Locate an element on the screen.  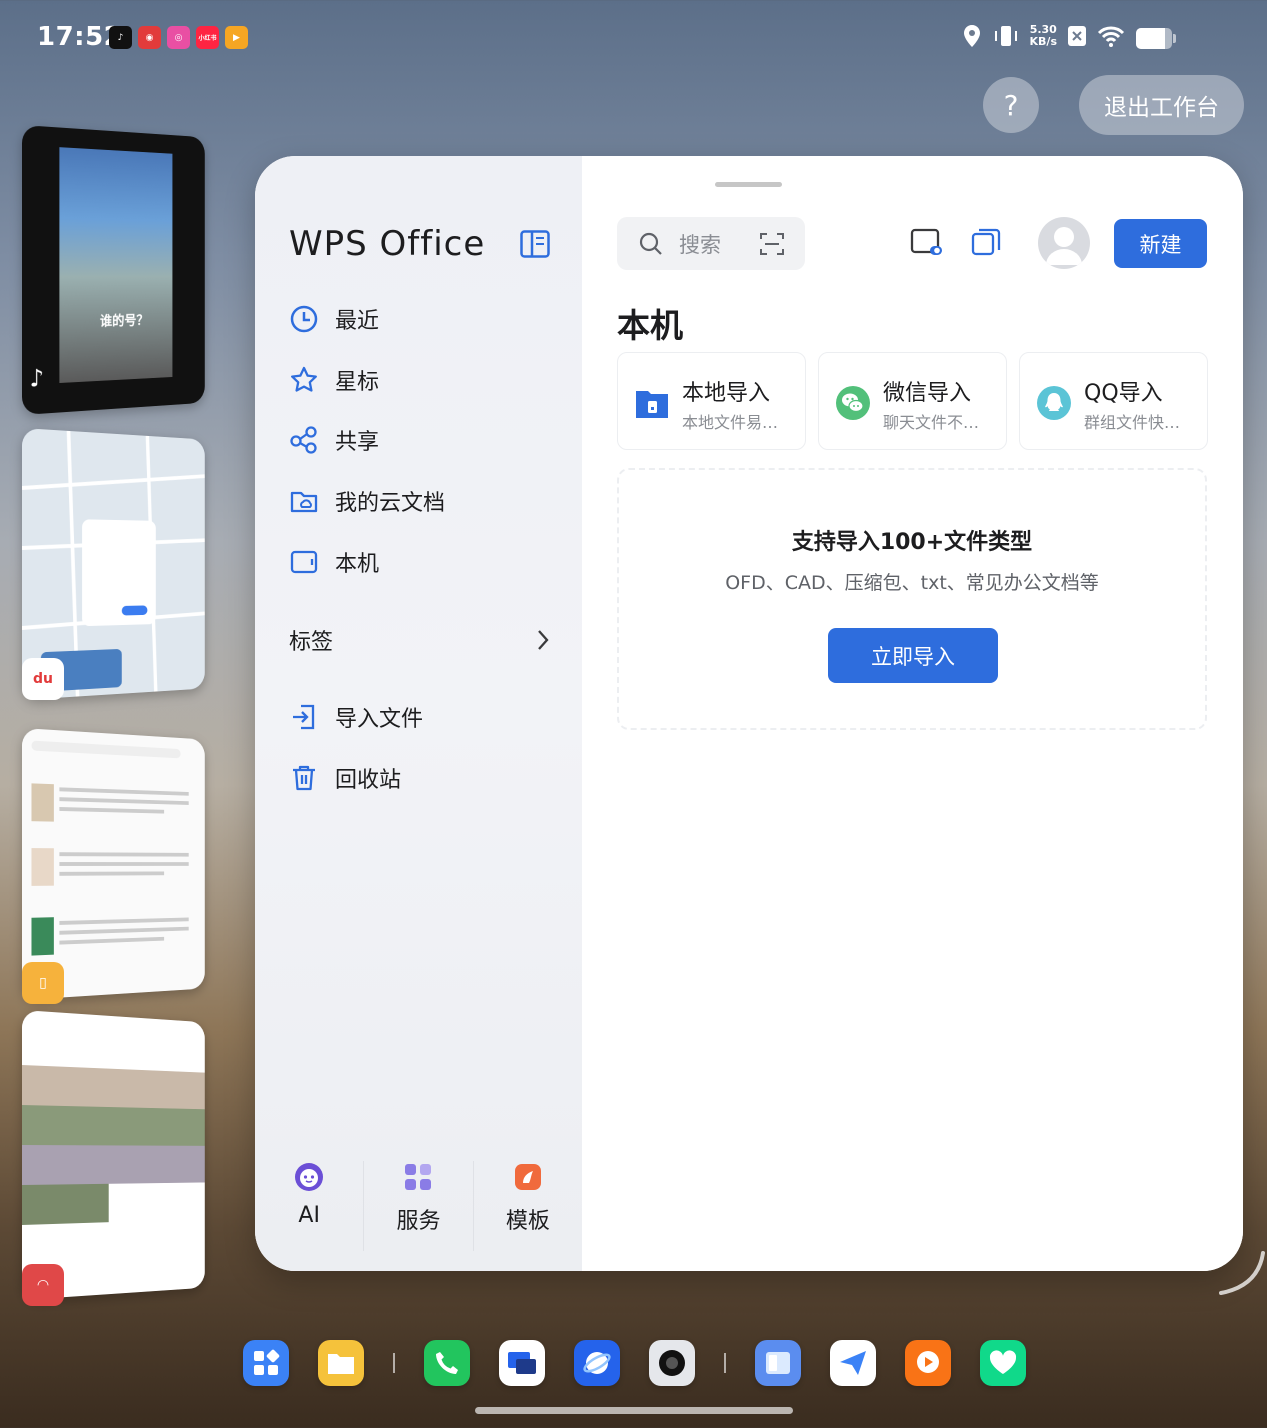
import-icon is located at coordinates (304, 717).